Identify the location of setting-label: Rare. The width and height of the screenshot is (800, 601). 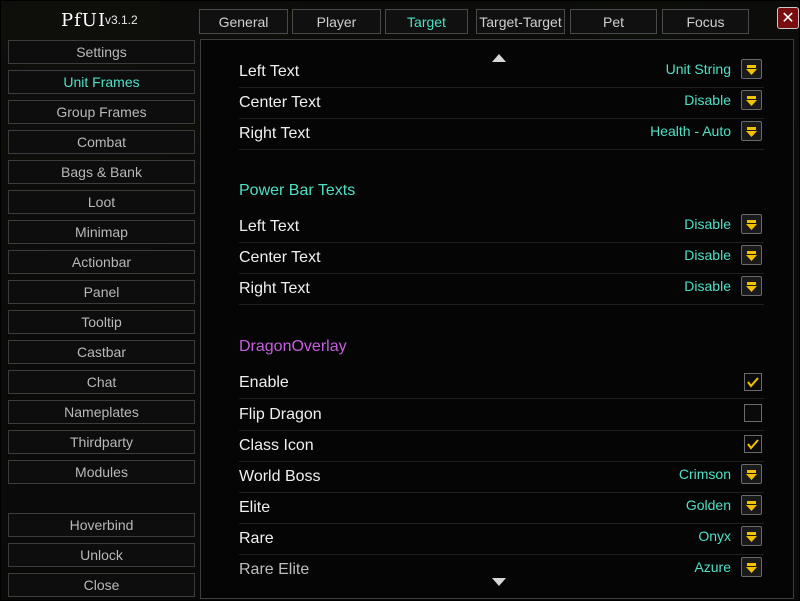
(256, 538).